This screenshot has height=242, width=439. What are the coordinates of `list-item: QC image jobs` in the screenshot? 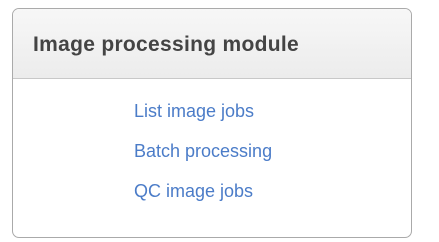 It's located at (272, 191).